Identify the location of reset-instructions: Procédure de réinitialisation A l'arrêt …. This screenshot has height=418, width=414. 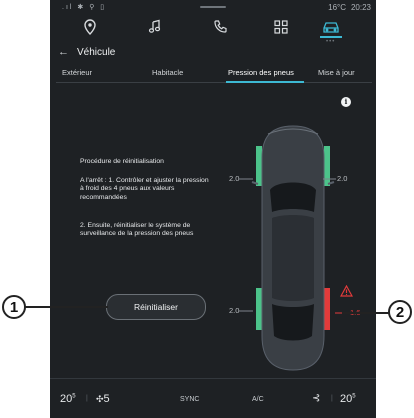
(145, 203).